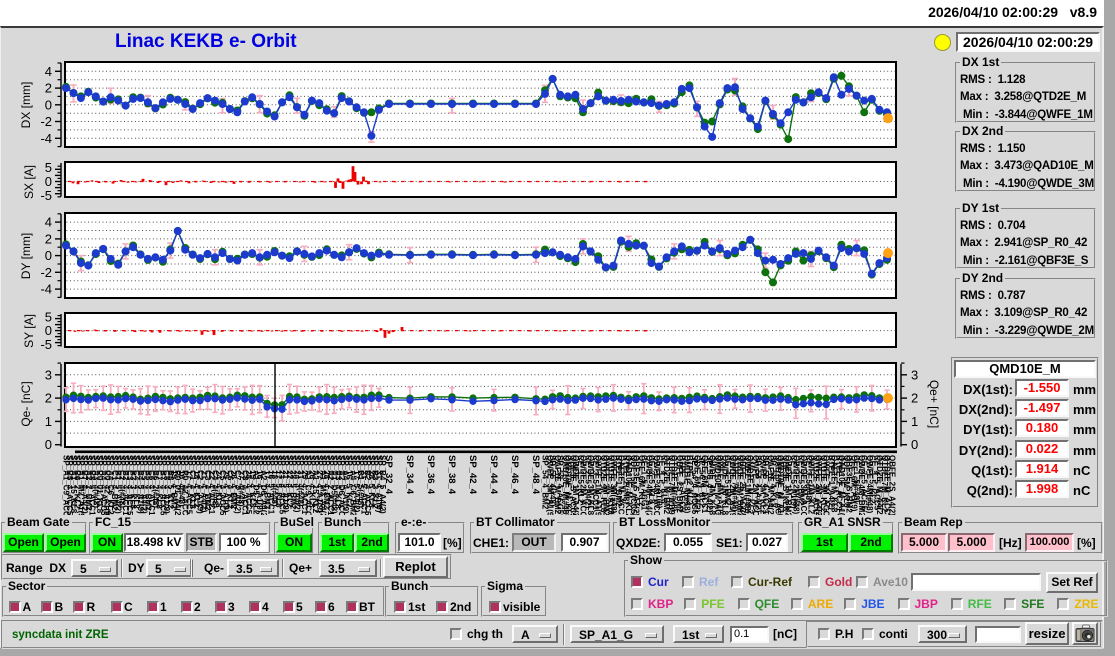 The image size is (1115, 656). Describe the element at coordinates (535, 475) in the screenshot. I see `svg-text: SP_48_4` at that location.